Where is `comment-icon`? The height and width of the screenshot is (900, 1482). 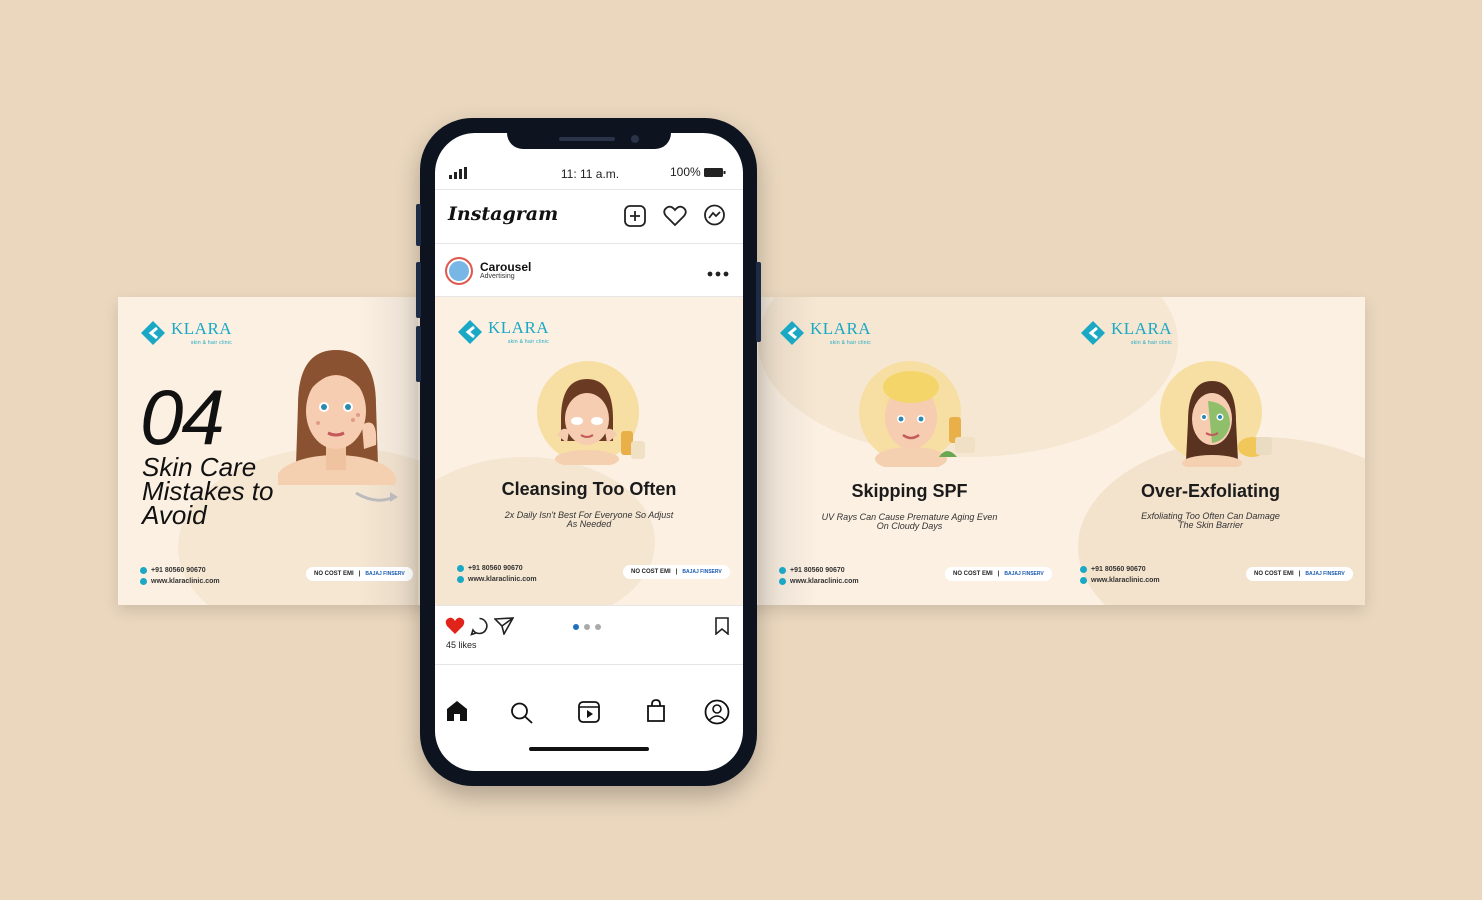 comment-icon is located at coordinates (479, 626).